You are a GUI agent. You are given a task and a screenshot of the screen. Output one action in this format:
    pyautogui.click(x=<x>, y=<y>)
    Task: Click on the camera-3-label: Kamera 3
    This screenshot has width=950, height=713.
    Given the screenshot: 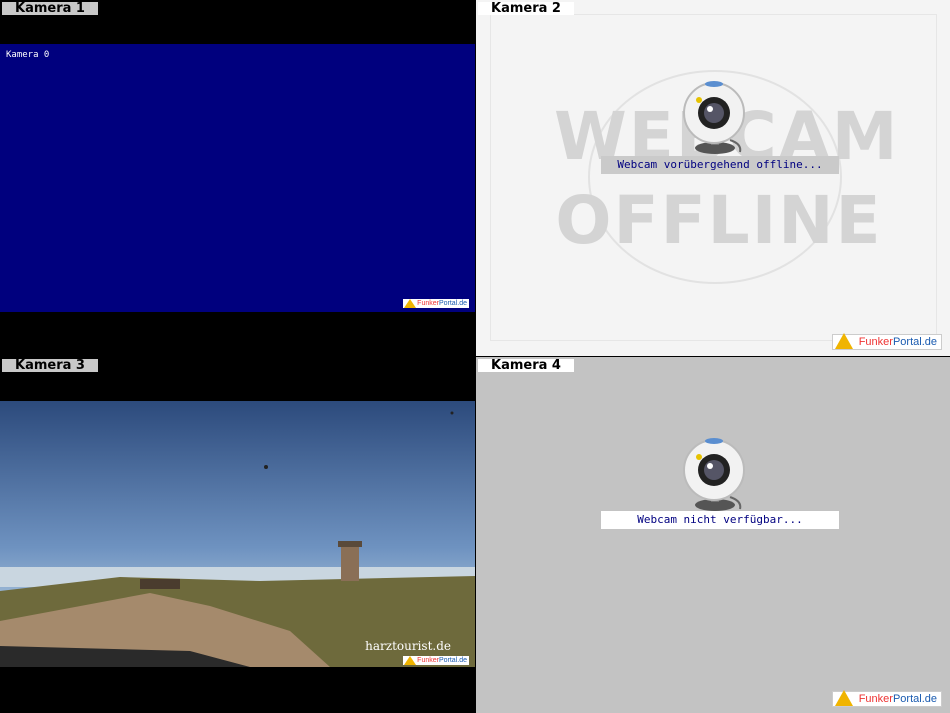 What is the action you would take?
    pyautogui.click(x=50, y=365)
    